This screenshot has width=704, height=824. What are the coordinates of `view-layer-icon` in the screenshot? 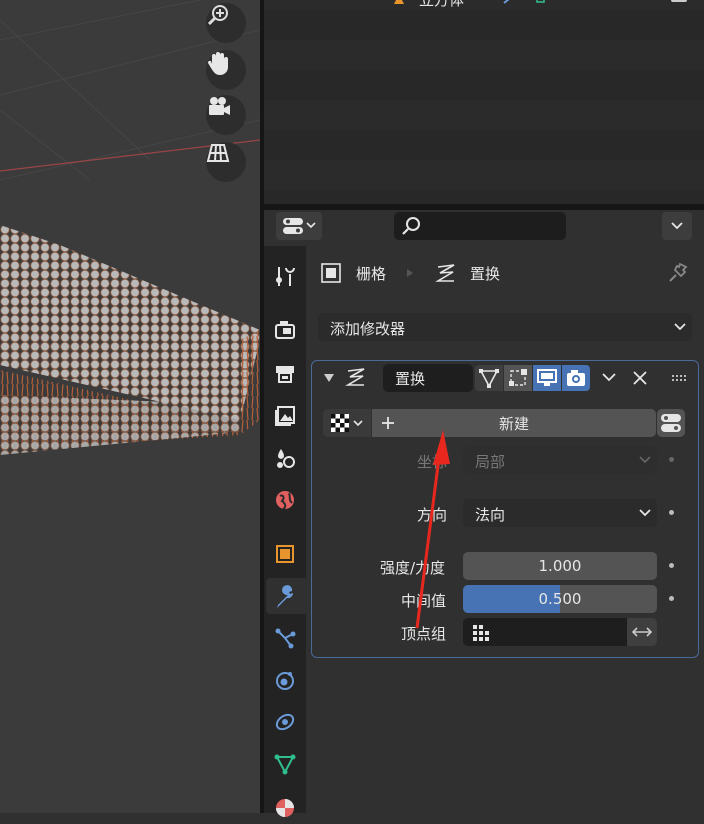 It's located at (285, 416).